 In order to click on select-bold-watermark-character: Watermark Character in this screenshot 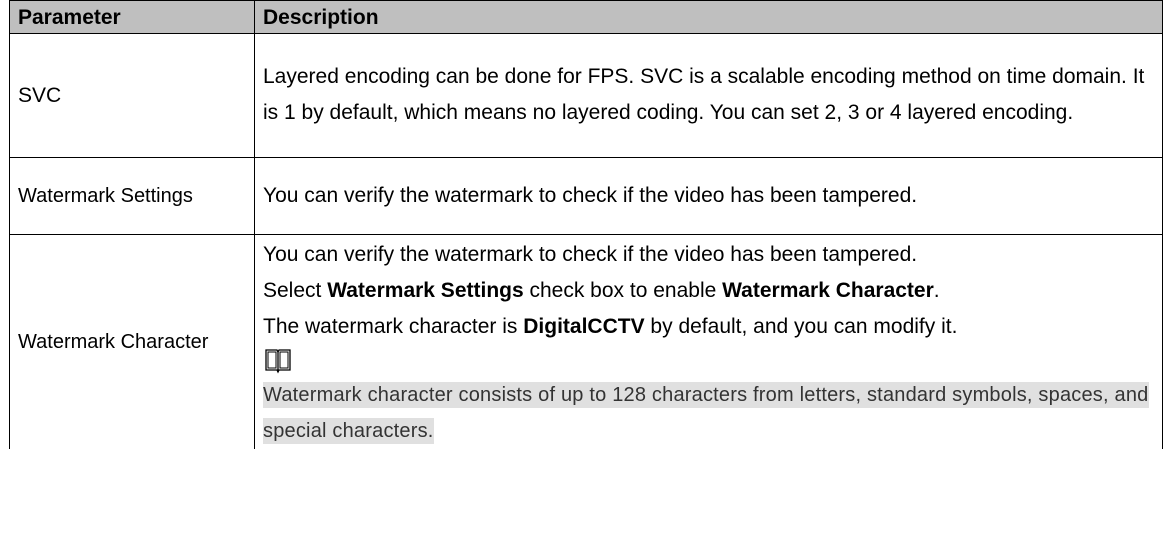, I will do `click(828, 290)`.